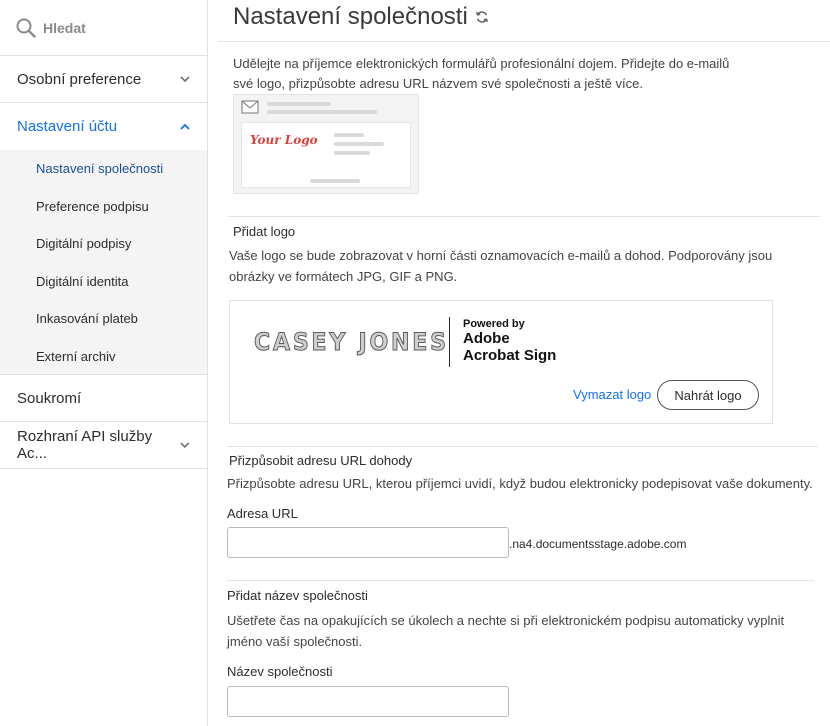 The height and width of the screenshot is (726, 830). Describe the element at coordinates (486, 338) in the screenshot. I see `brand-line-1: Adobe` at that location.